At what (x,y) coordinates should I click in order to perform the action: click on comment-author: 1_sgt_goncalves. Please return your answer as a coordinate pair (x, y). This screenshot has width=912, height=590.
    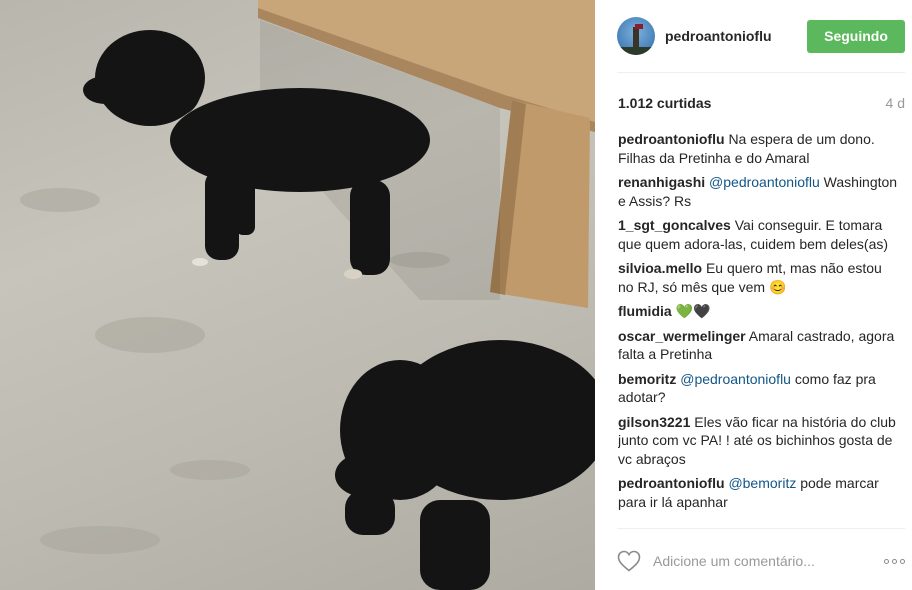
    Looking at the image, I should click on (674, 225).